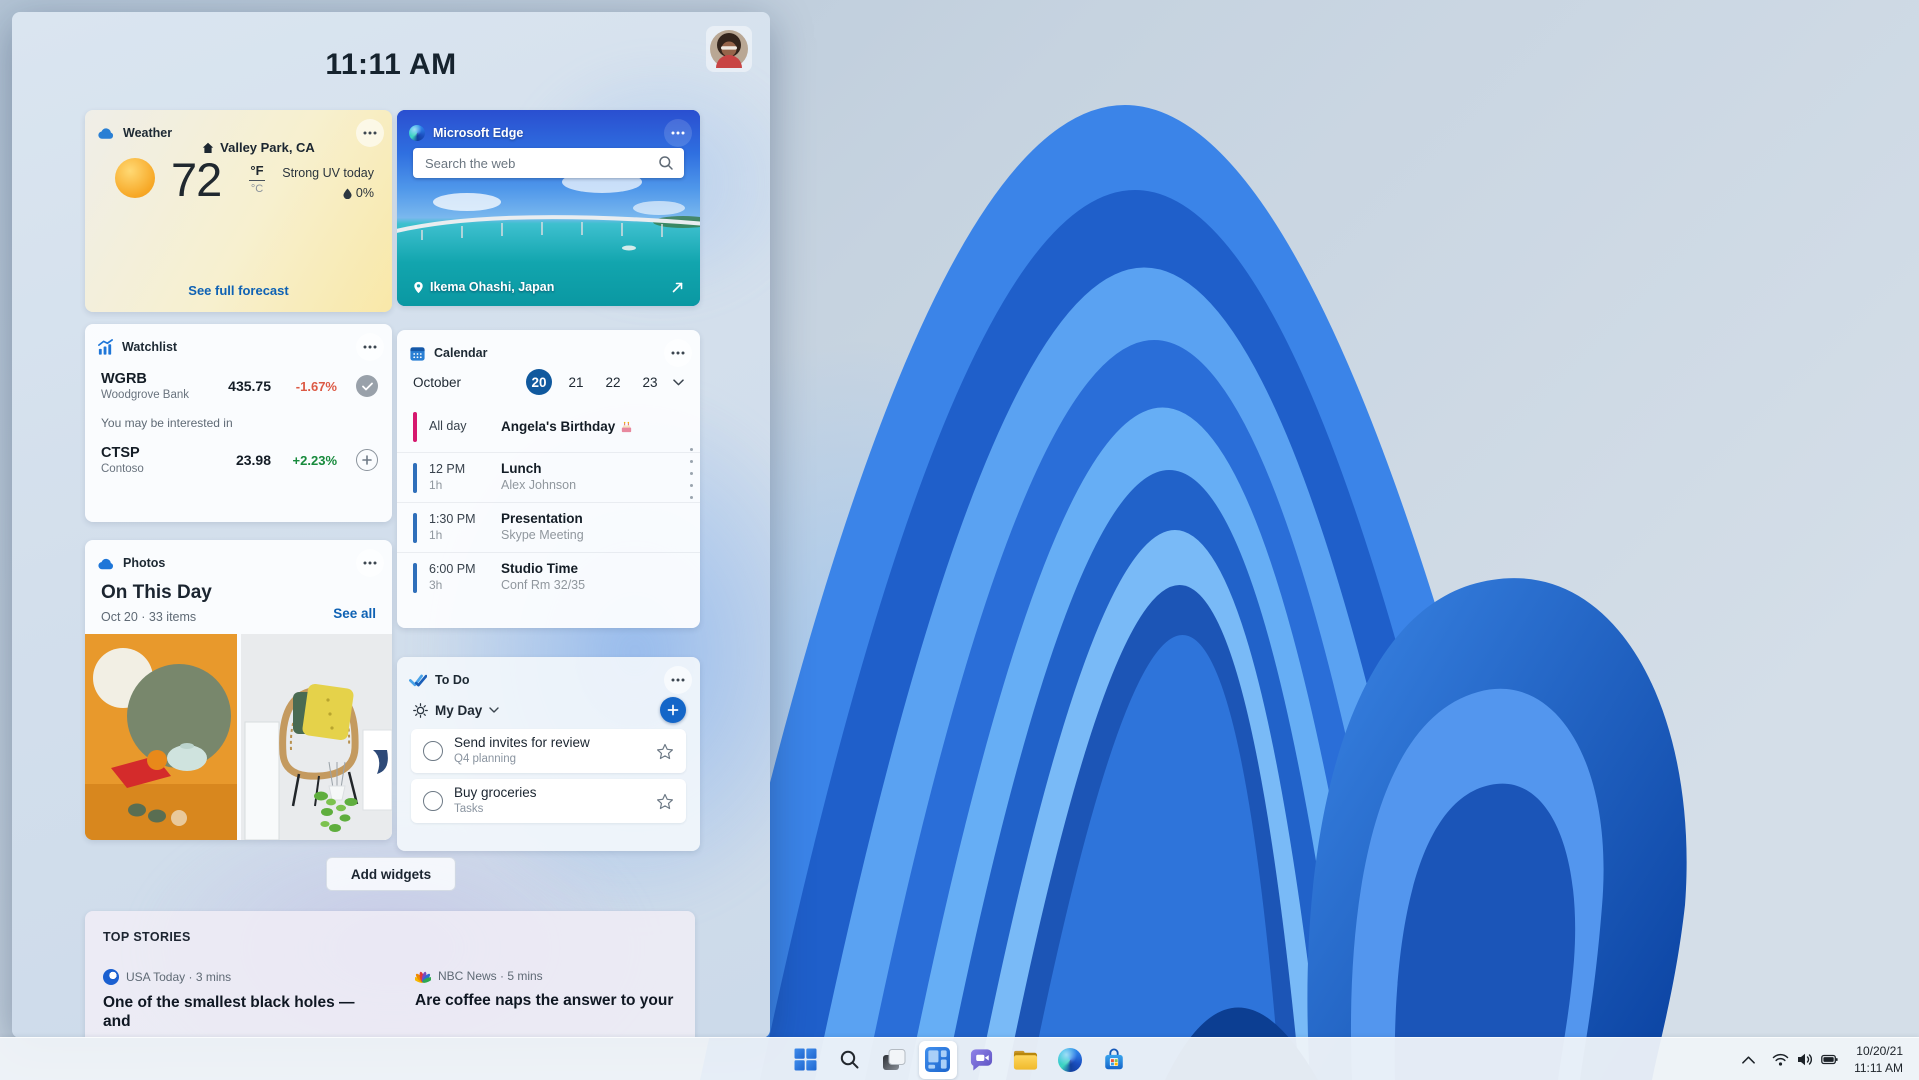 The image size is (1919, 1080). What do you see at coordinates (548, 477) in the screenshot?
I see `calendar-event: 12 PM 1h Lunch Alex Johnson` at bounding box center [548, 477].